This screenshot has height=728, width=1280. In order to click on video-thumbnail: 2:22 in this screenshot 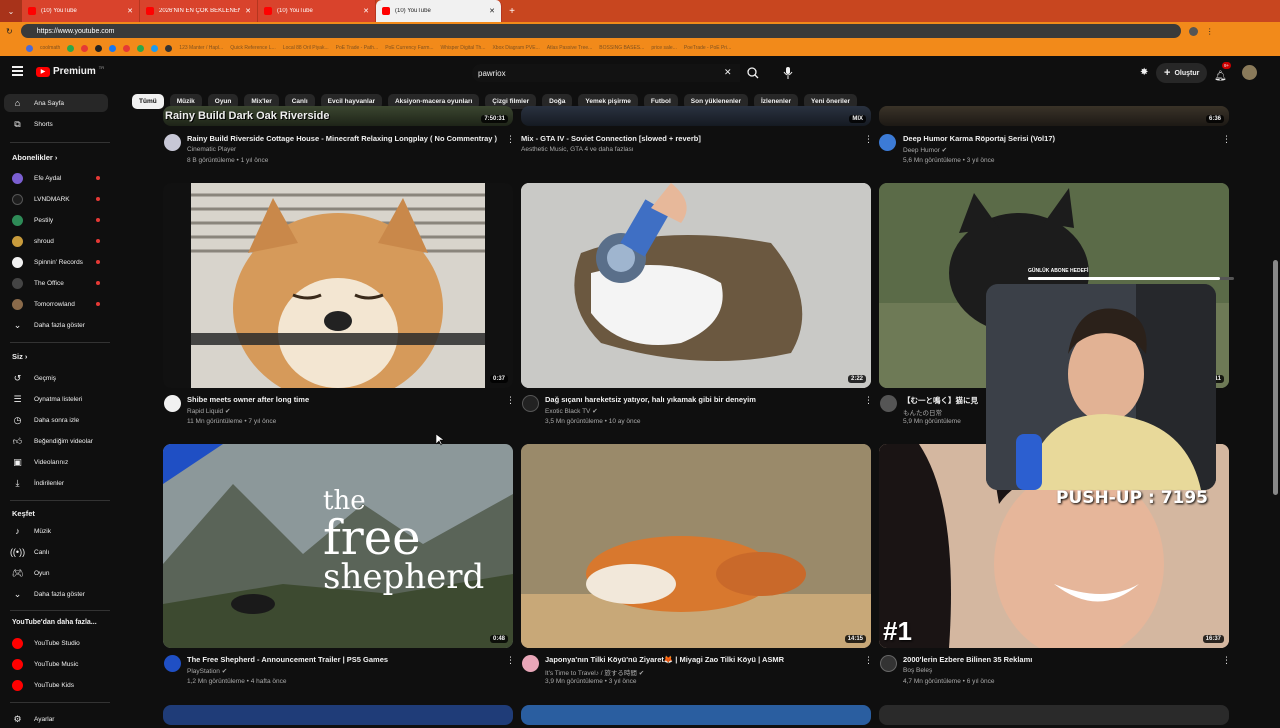, I will do `click(696, 285)`.